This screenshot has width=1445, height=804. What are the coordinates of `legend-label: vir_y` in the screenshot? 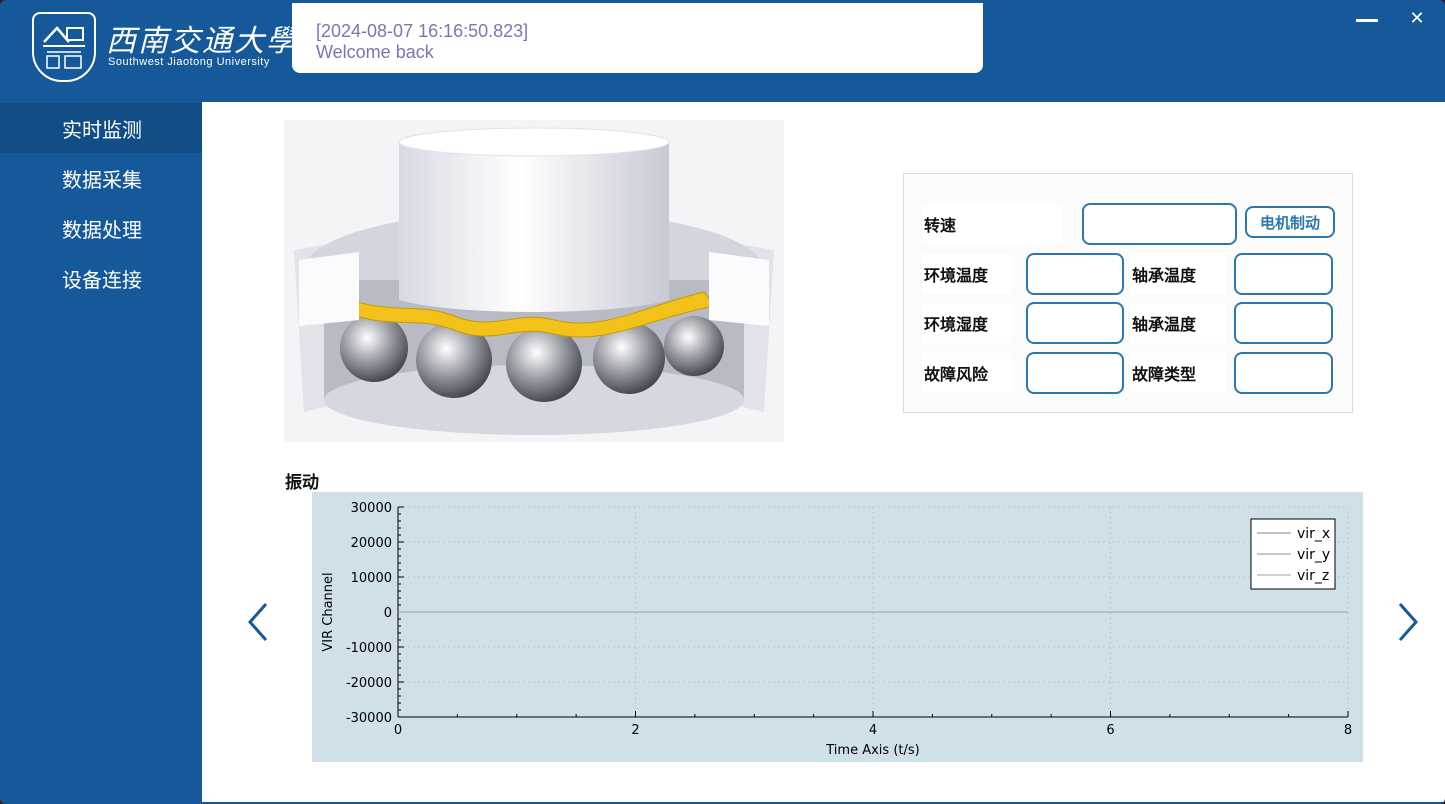 It's located at (1313, 555).